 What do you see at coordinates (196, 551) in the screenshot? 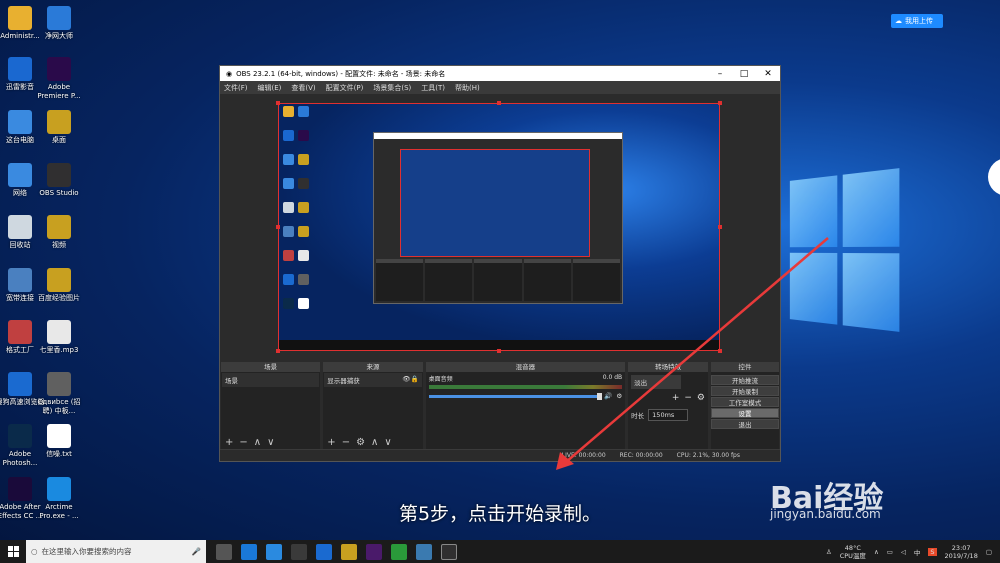
I see `mic-icon: 🎤` at bounding box center [196, 551].